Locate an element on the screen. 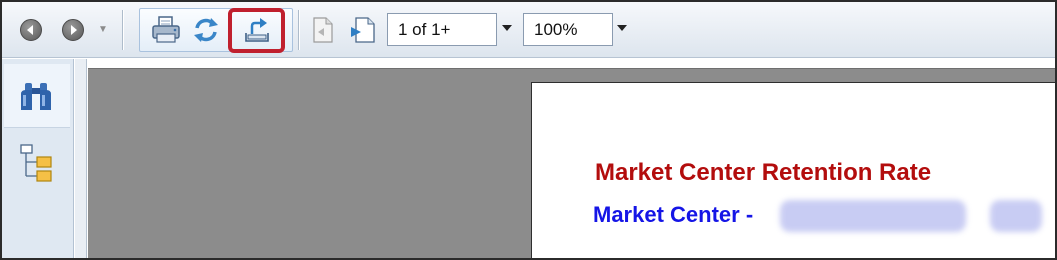 This screenshot has width=1057, height=260. printer-icon is located at coordinates (166, 29).